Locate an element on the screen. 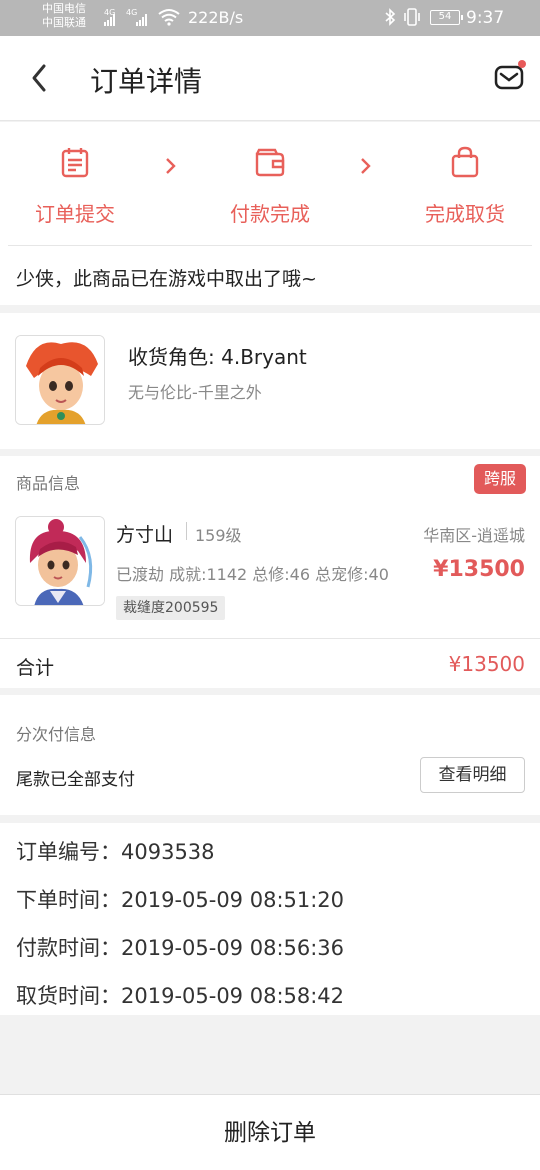 The width and height of the screenshot is (540, 1170). order-progress: 订单提交 付款完成 完成取货 is located at coordinates (270, 184).